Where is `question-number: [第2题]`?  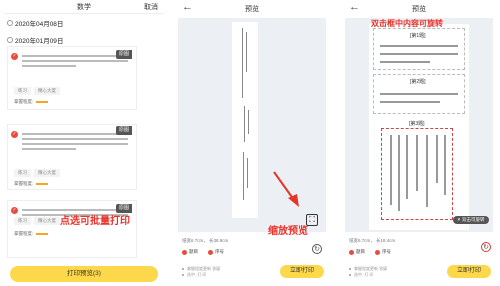 question-number: [第2题] is located at coordinates (418, 82).